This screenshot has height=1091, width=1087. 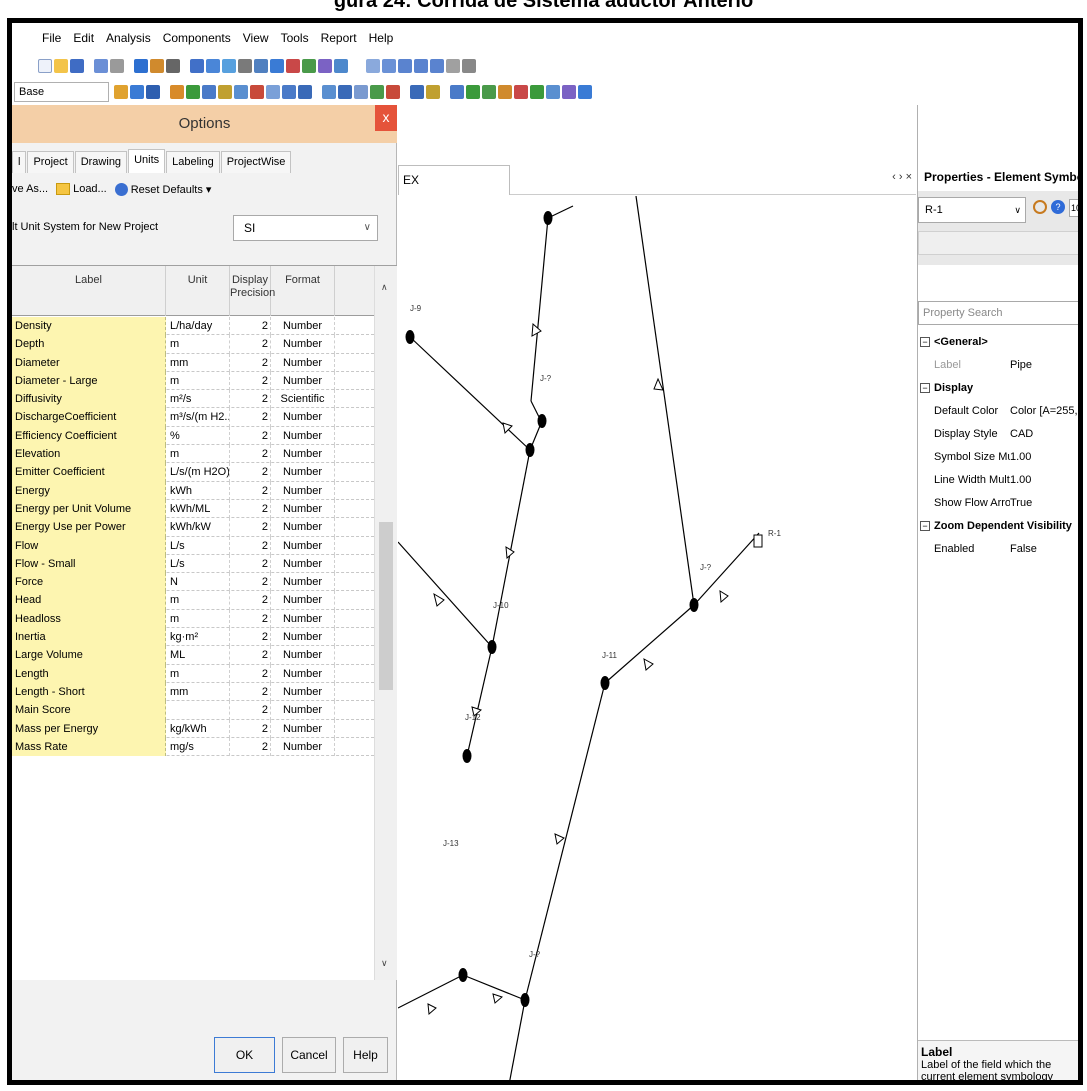 I want to click on annotation-icon, so click(x=309, y=66).